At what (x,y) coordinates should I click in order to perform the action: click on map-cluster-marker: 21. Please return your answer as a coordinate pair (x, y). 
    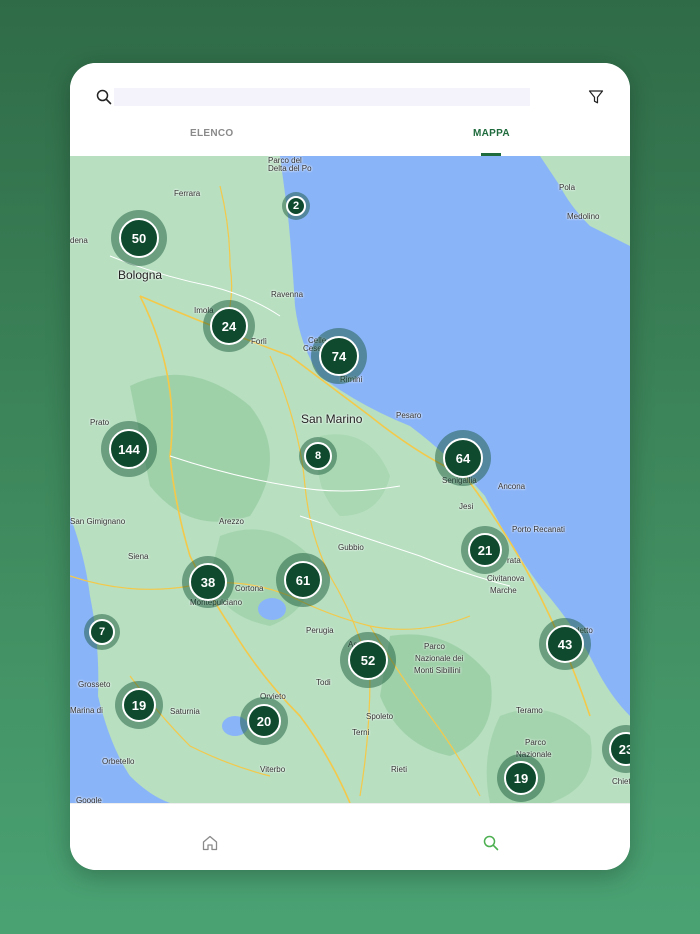
    Looking at the image, I should click on (485, 550).